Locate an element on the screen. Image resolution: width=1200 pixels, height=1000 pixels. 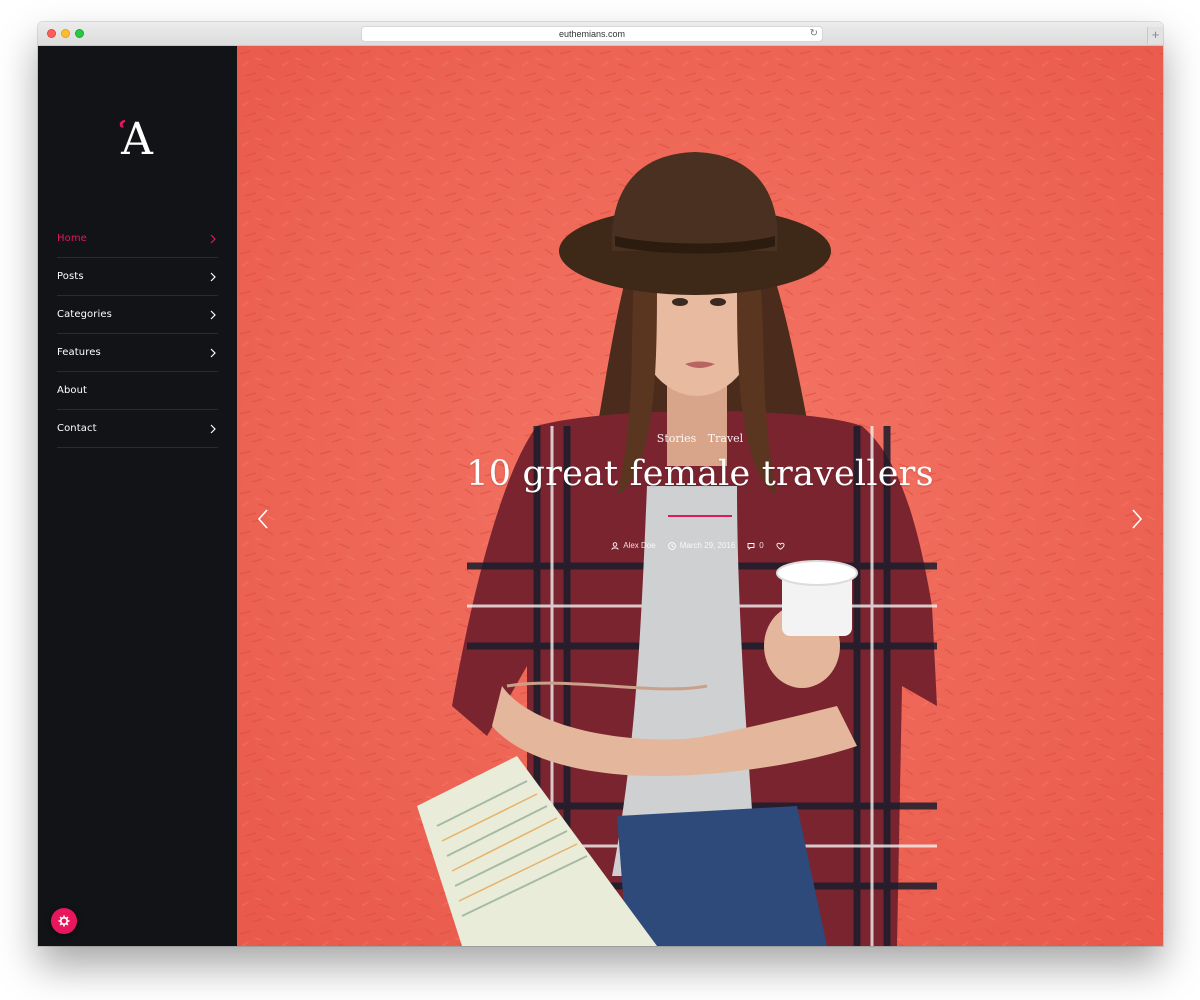
clock-icon is located at coordinates (671, 545).